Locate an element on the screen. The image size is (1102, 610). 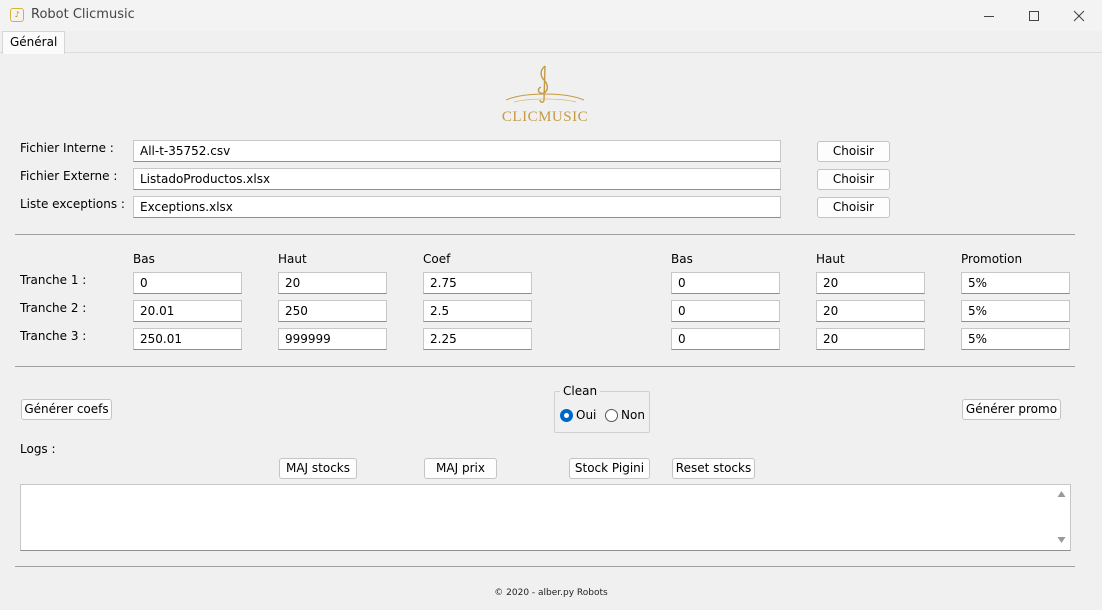
minimize-button is located at coordinates (989, 15).